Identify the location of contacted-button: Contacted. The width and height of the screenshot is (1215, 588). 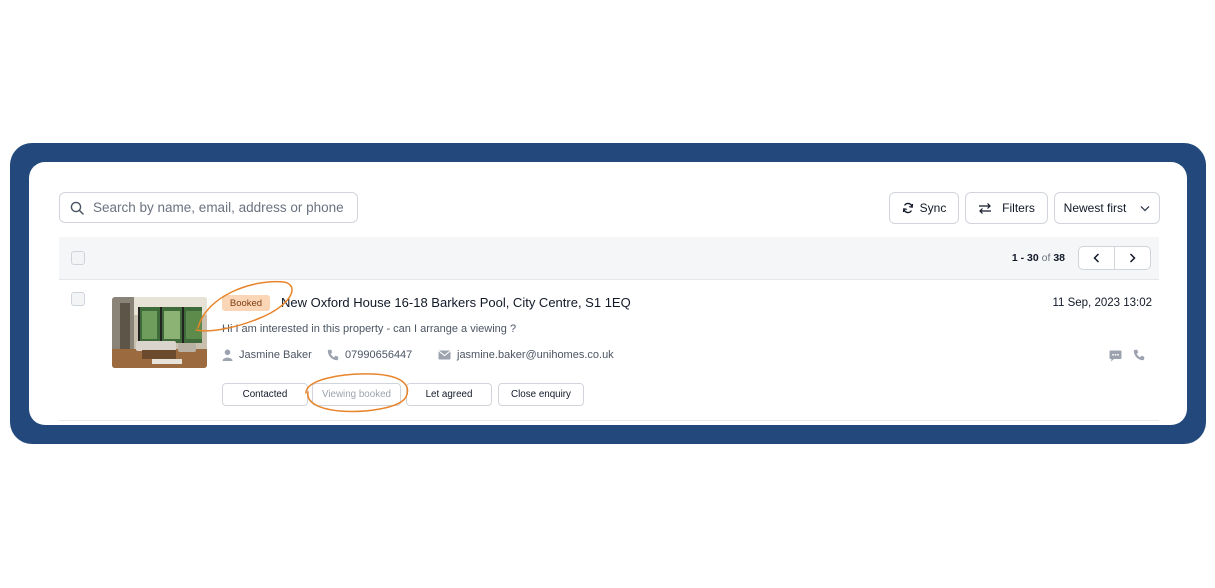
(265, 394).